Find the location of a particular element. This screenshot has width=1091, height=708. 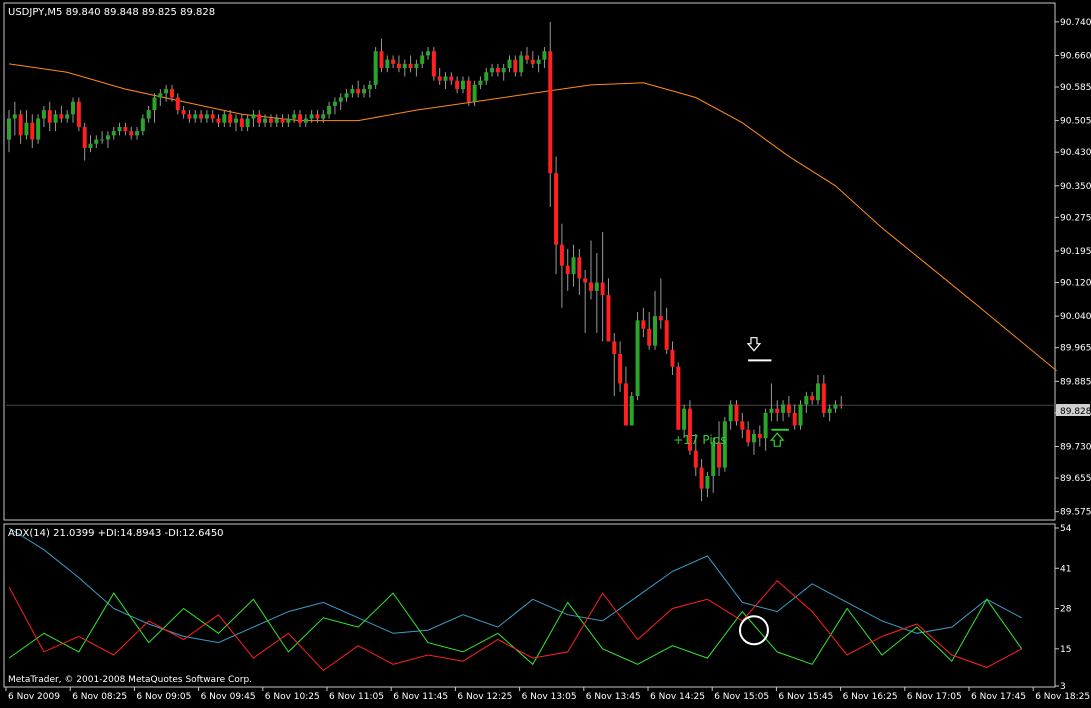

price-tick-label: 90.195 is located at coordinates (1075, 252).